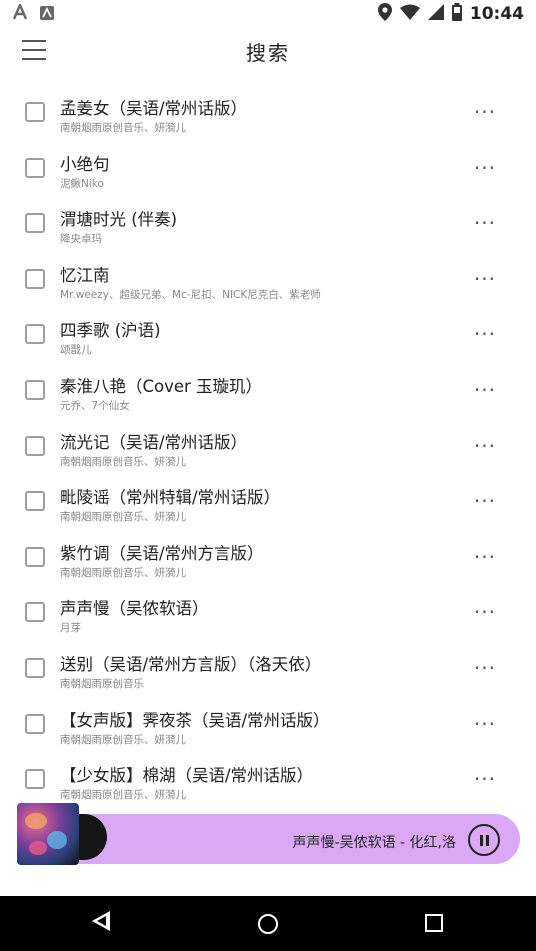 The width and height of the screenshot is (536, 951). I want to click on song-artist: 元乔、7个仙女, so click(95, 405).